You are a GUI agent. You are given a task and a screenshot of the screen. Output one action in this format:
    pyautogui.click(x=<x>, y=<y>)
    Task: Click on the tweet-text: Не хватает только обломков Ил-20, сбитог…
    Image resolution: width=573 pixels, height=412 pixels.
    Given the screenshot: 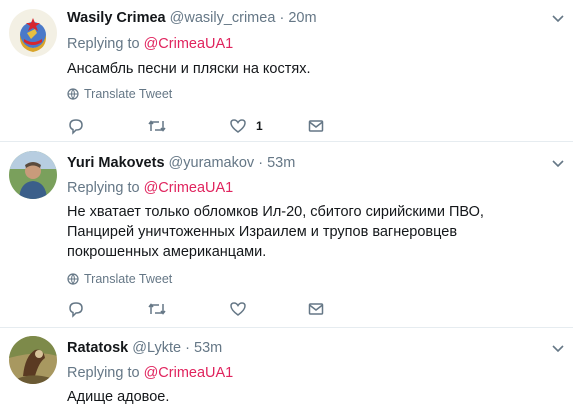 What is the action you would take?
    pyautogui.click(x=275, y=232)
    